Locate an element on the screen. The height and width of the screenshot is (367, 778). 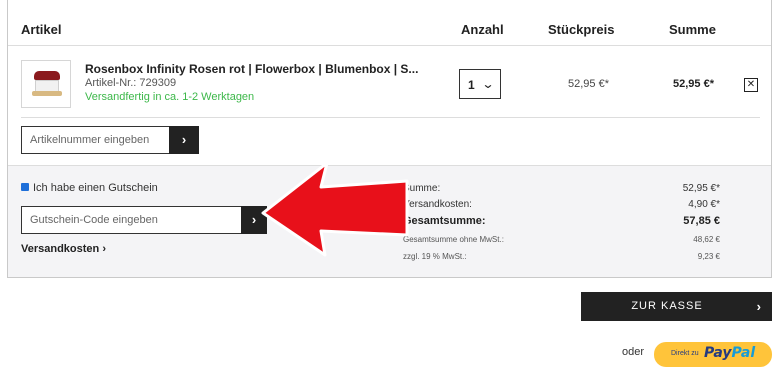
quantity-value: 1 is located at coordinates (471, 85).